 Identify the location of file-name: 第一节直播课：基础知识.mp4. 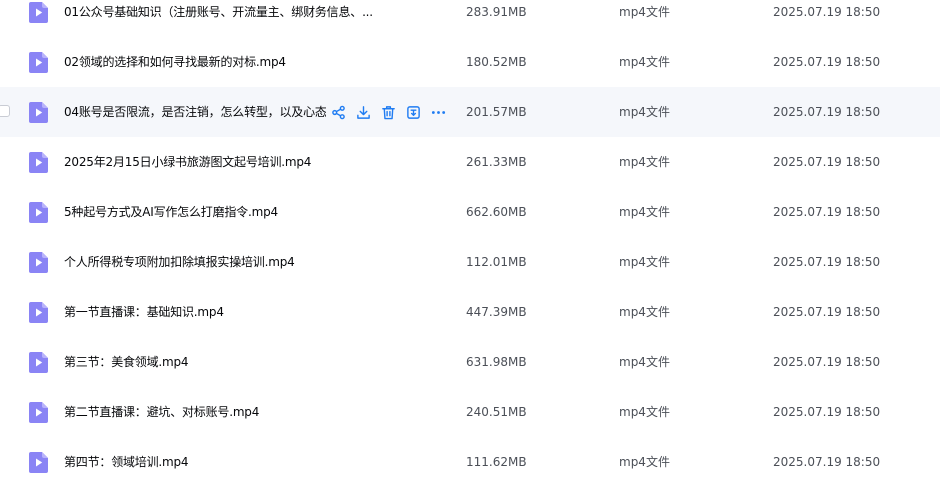
(144, 312).